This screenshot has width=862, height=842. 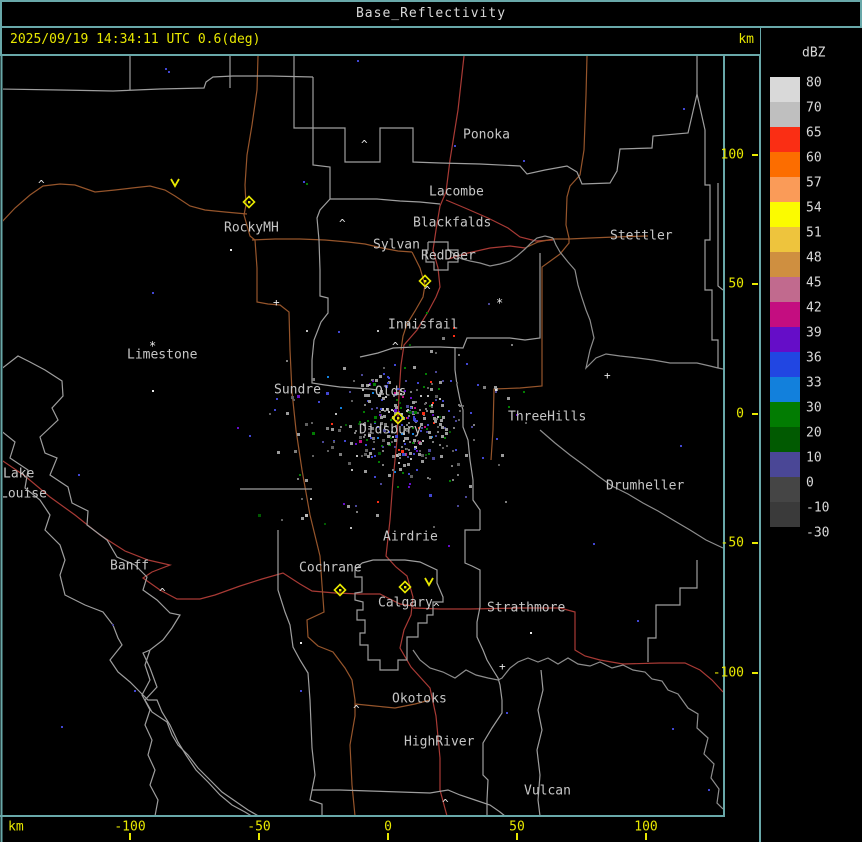 What do you see at coordinates (129, 827) in the screenshot?
I see `bottom-axis-tick-label: -100` at bounding box center [129, 827].